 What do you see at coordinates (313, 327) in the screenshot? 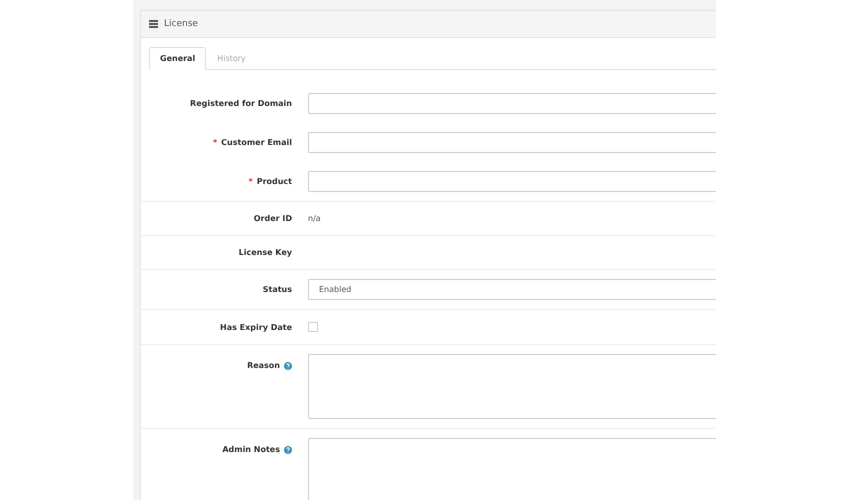
I see `checkbox` at bounding box center [313, 327].